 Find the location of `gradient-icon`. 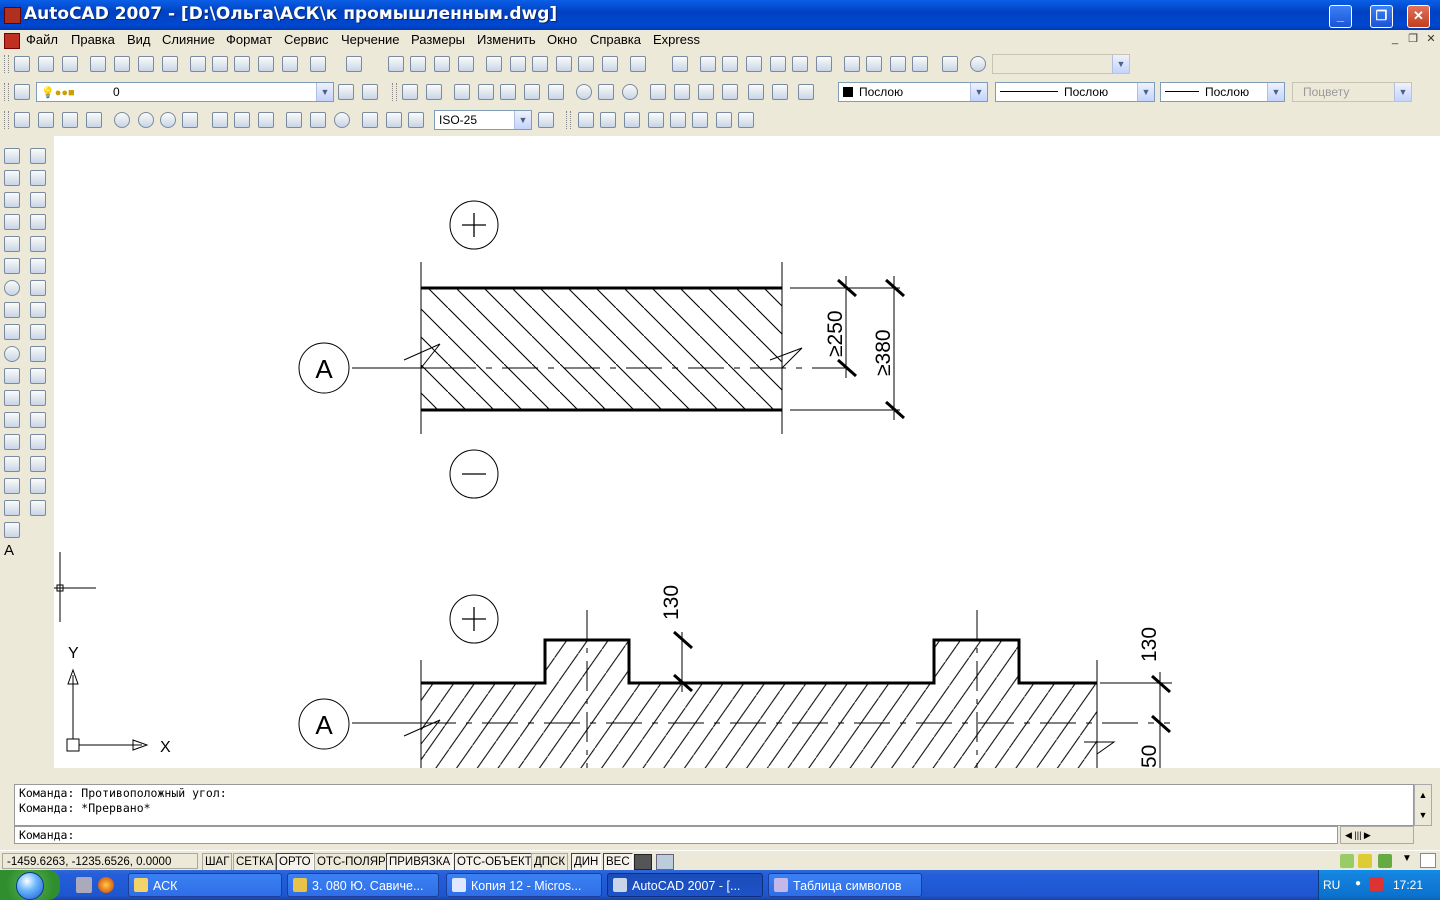

gradient-icon is located at coordinates (12, 486).